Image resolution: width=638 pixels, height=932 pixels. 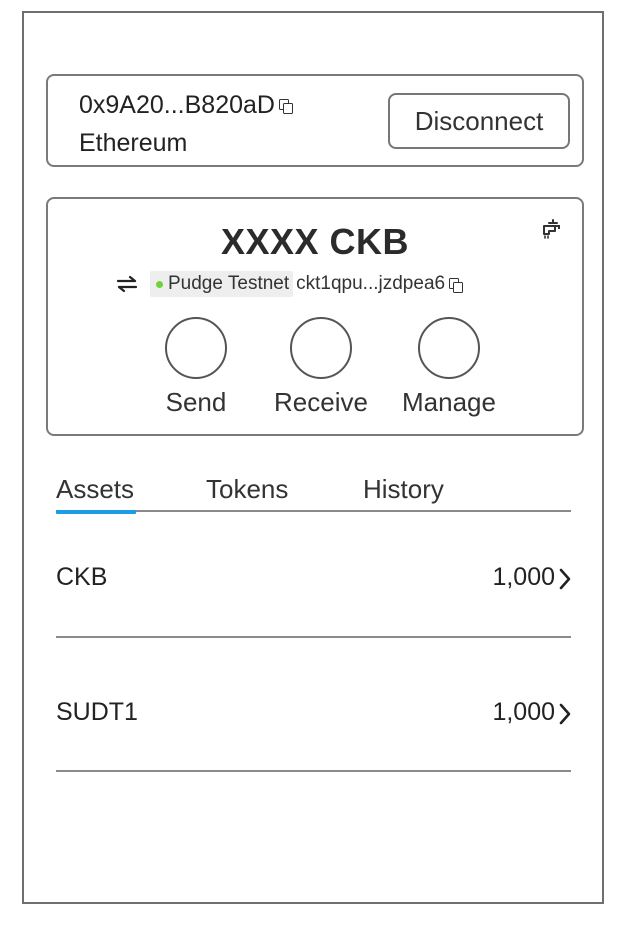 I want to click on send-label: Send, so click(x=196, y=402).